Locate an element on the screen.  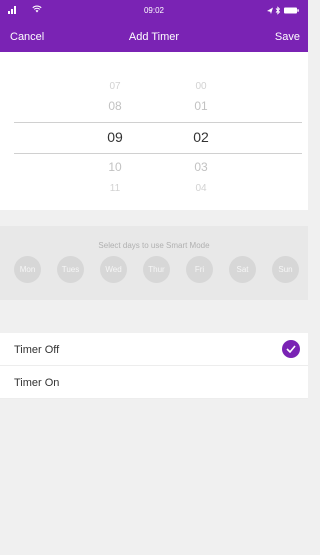
day-button-fri: Fri is located at coordinates (199, 269).